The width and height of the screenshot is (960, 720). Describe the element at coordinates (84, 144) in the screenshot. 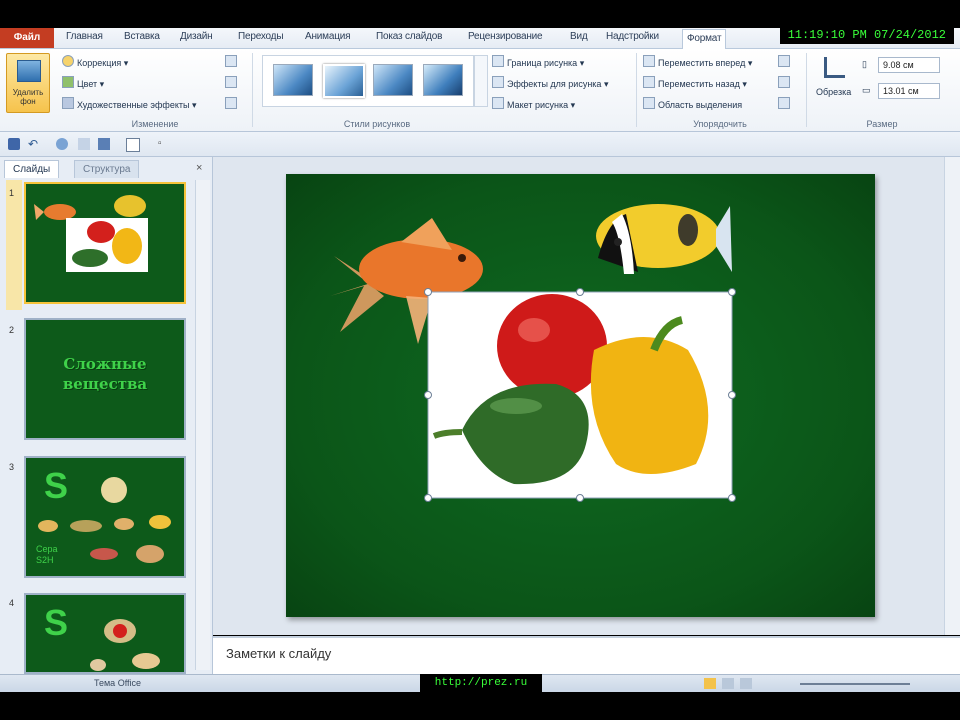

I see `print-icon` at that location.